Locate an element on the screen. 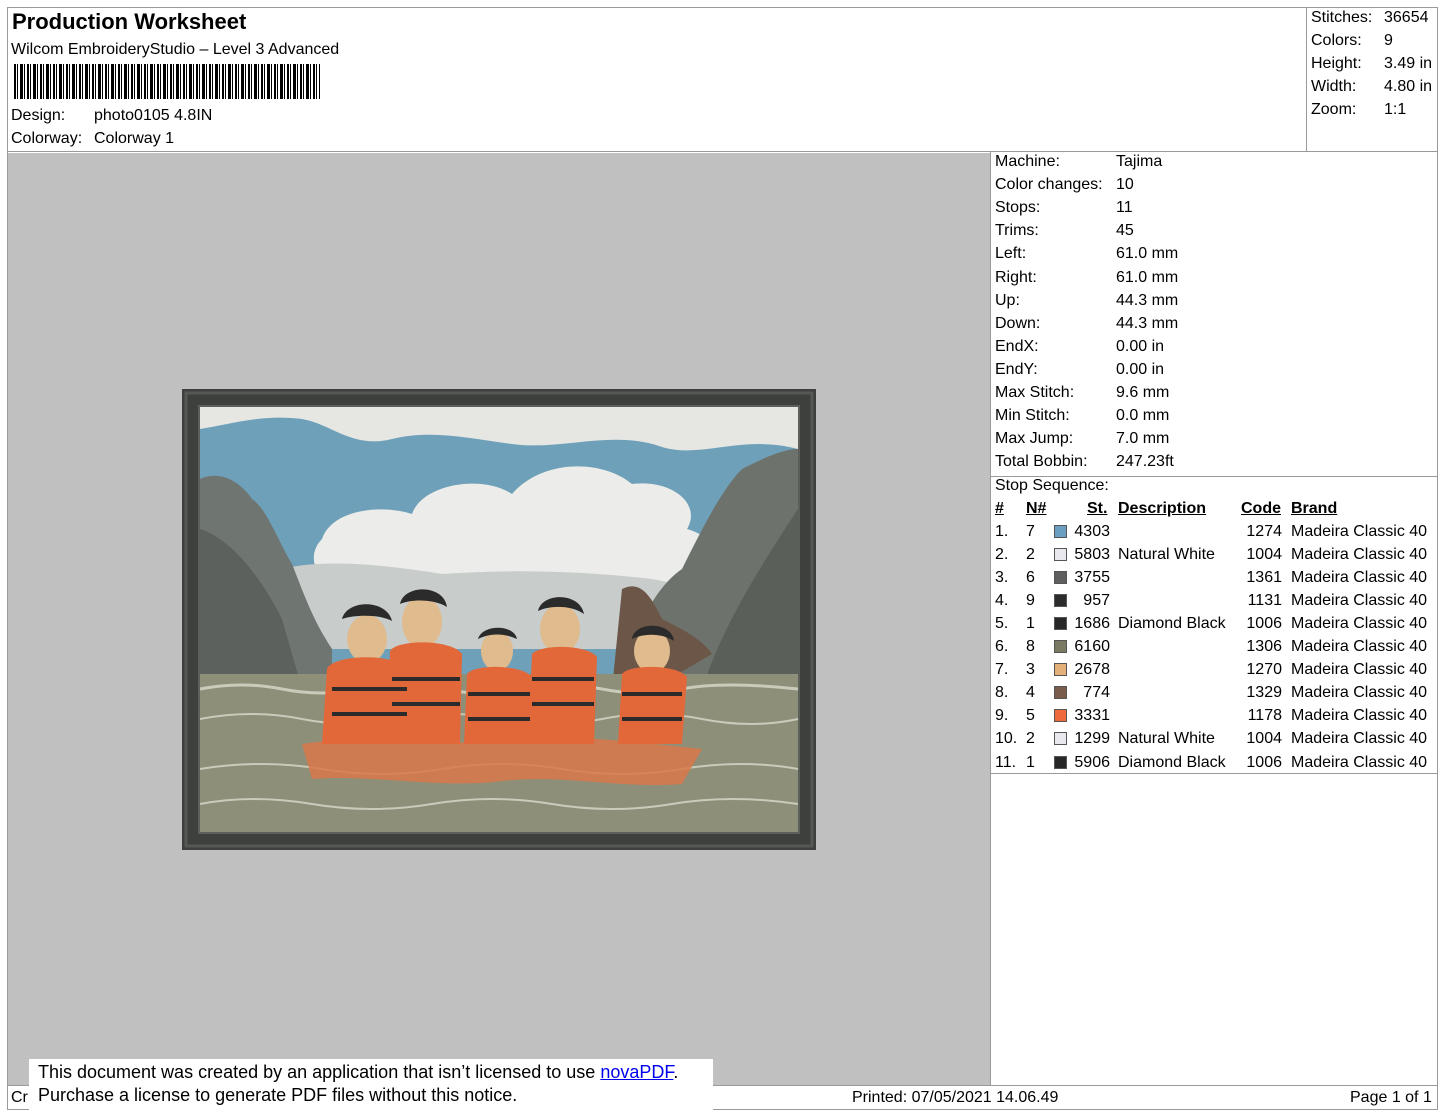  sequence-row-number: 10. is located at coordinates (1006, 739).